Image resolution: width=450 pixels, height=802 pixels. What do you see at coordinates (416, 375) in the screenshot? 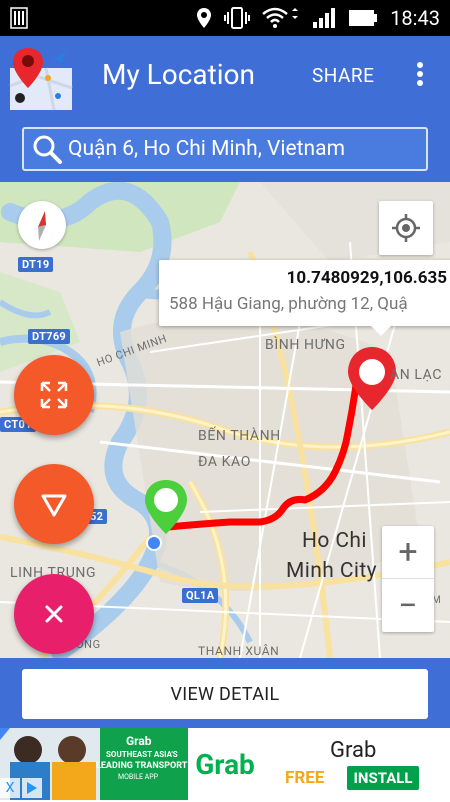
I see `map-label-an-lac: AN LẠC` at bounding box center [416, 375].